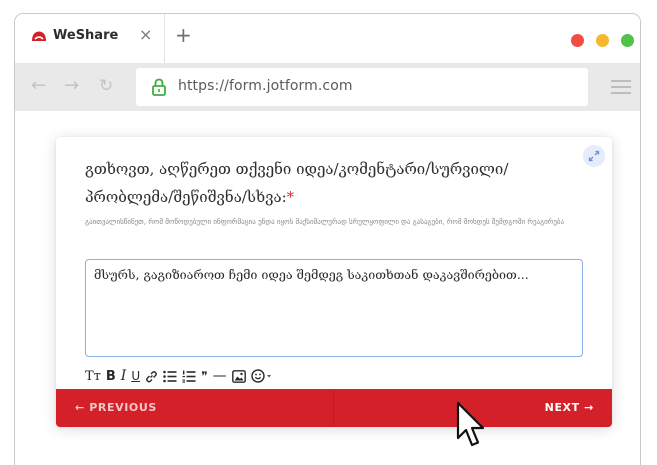  What do you see at coordinates (106, 86) in the screenshot?
I see `reload-icon: ↻` at bounding box center [106, 86].